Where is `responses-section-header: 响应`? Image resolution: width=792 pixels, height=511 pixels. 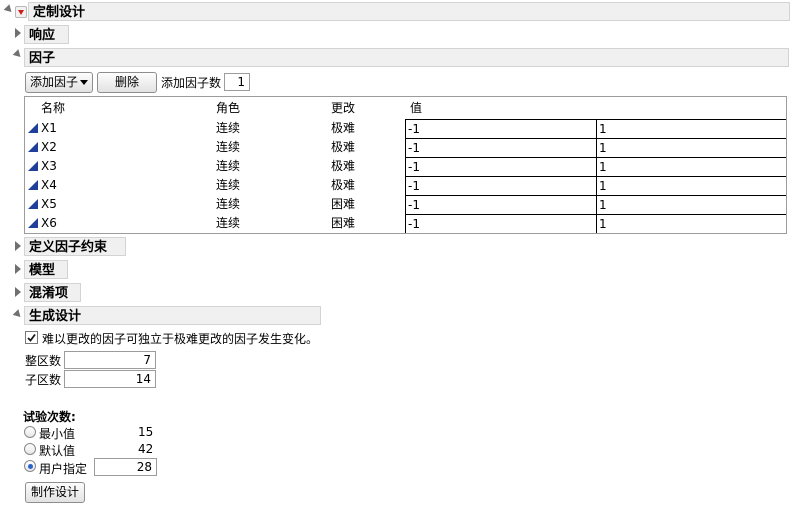
responses-section-header: 响应 is located at coordinates (46, 34).